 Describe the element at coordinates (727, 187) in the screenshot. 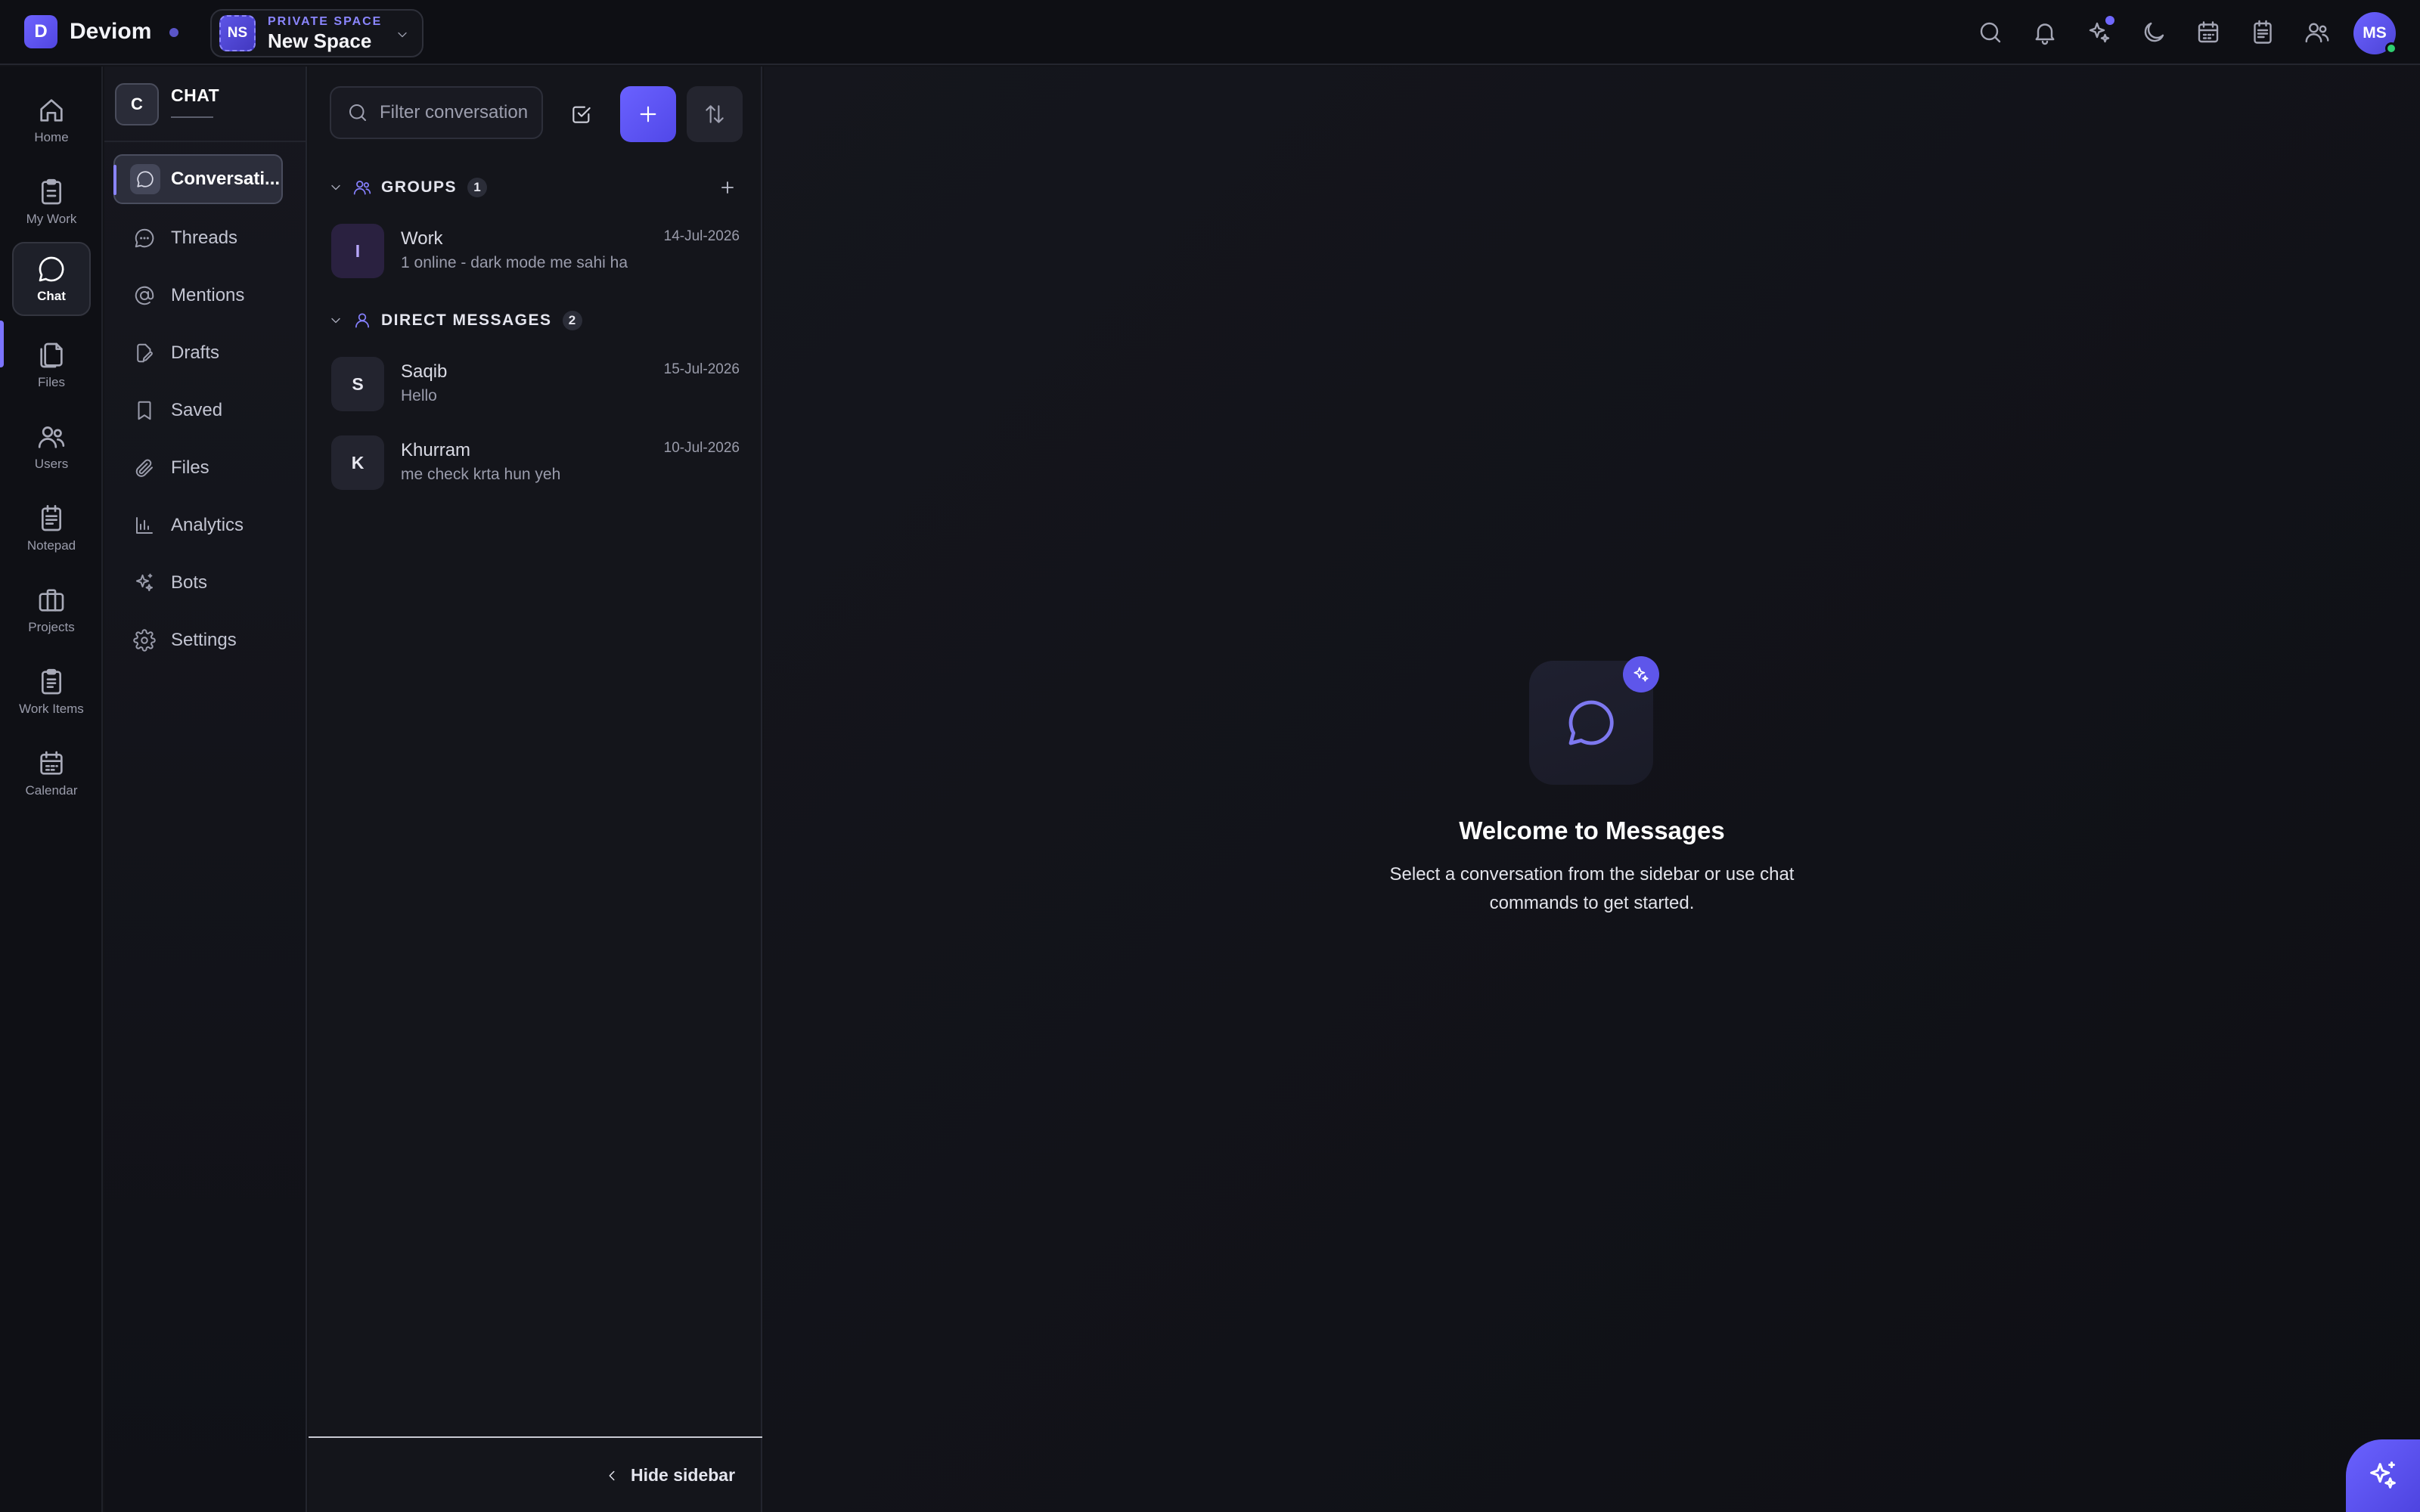

I see `add-group-button` at that location.